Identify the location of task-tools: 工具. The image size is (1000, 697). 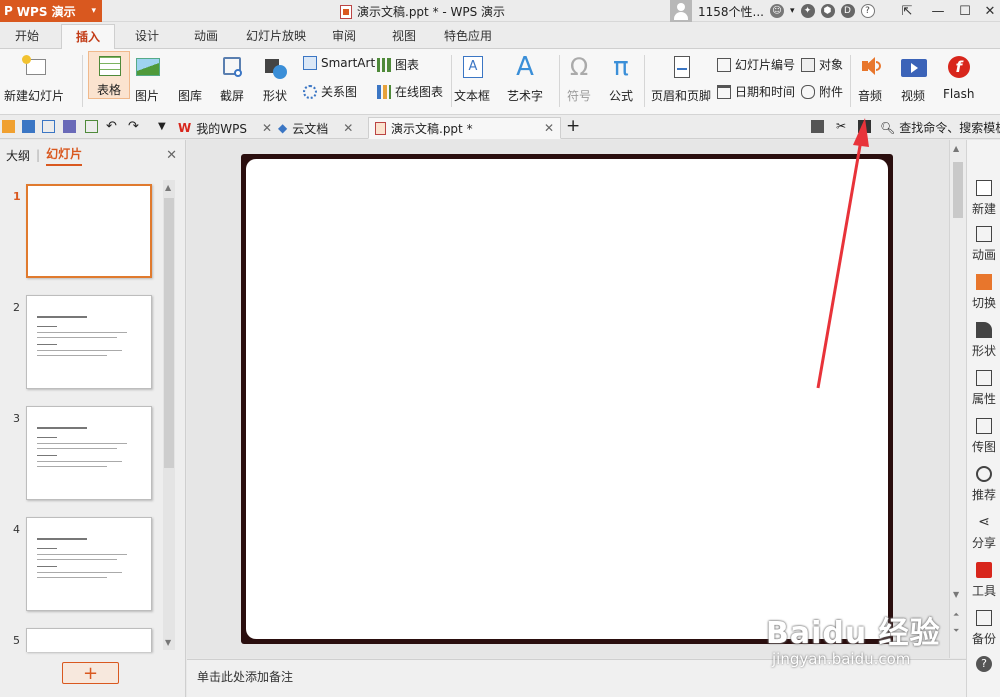
(983, 580).